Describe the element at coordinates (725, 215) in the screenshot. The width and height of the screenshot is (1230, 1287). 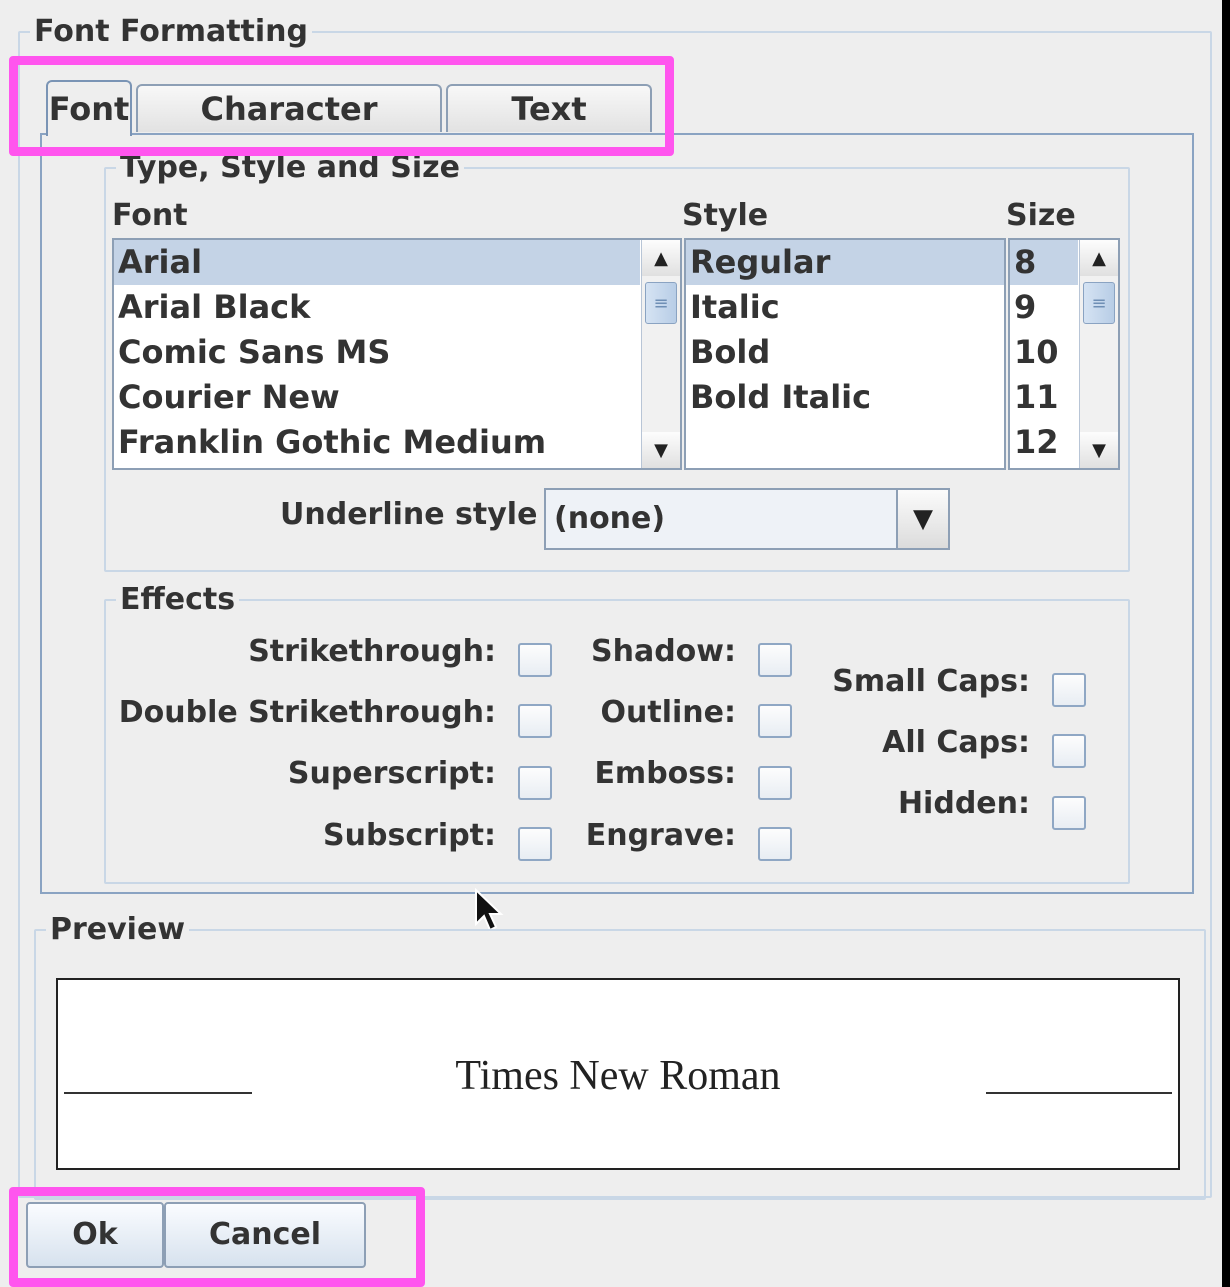
I see `style-list-label: Style` at that location.